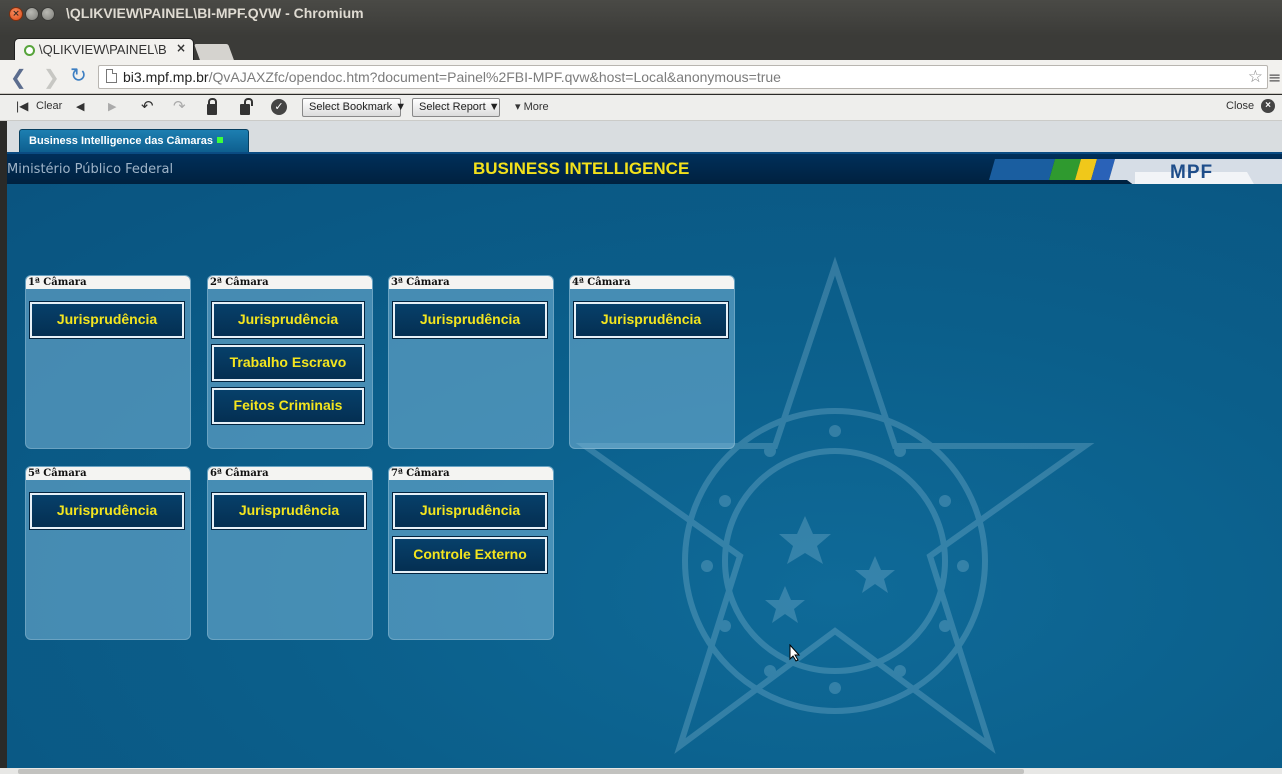 The height and width of the screenshot is (774, 1282). Describe the element at coordinates (1135, 172) in the screenshot. I see `header-flag-stripes` at that location.